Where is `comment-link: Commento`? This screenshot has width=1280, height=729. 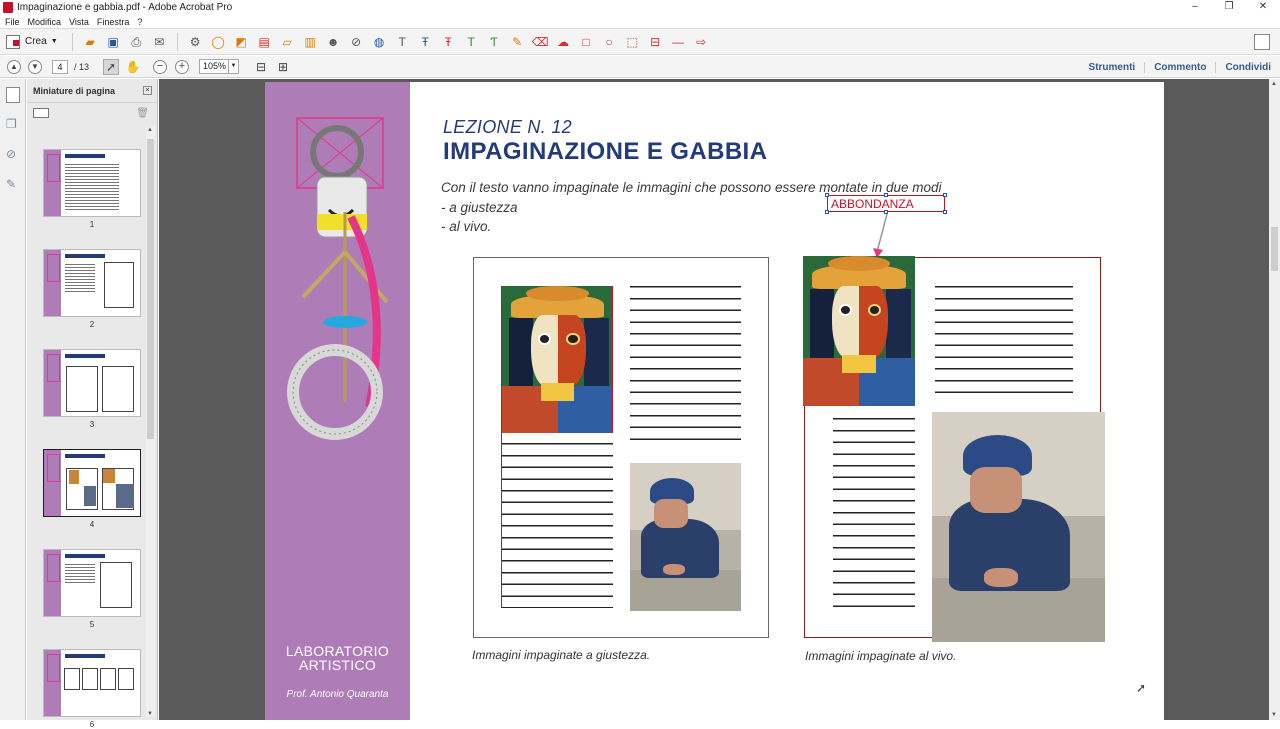 comment-link: Commento is located at coordinates (1179, 67).